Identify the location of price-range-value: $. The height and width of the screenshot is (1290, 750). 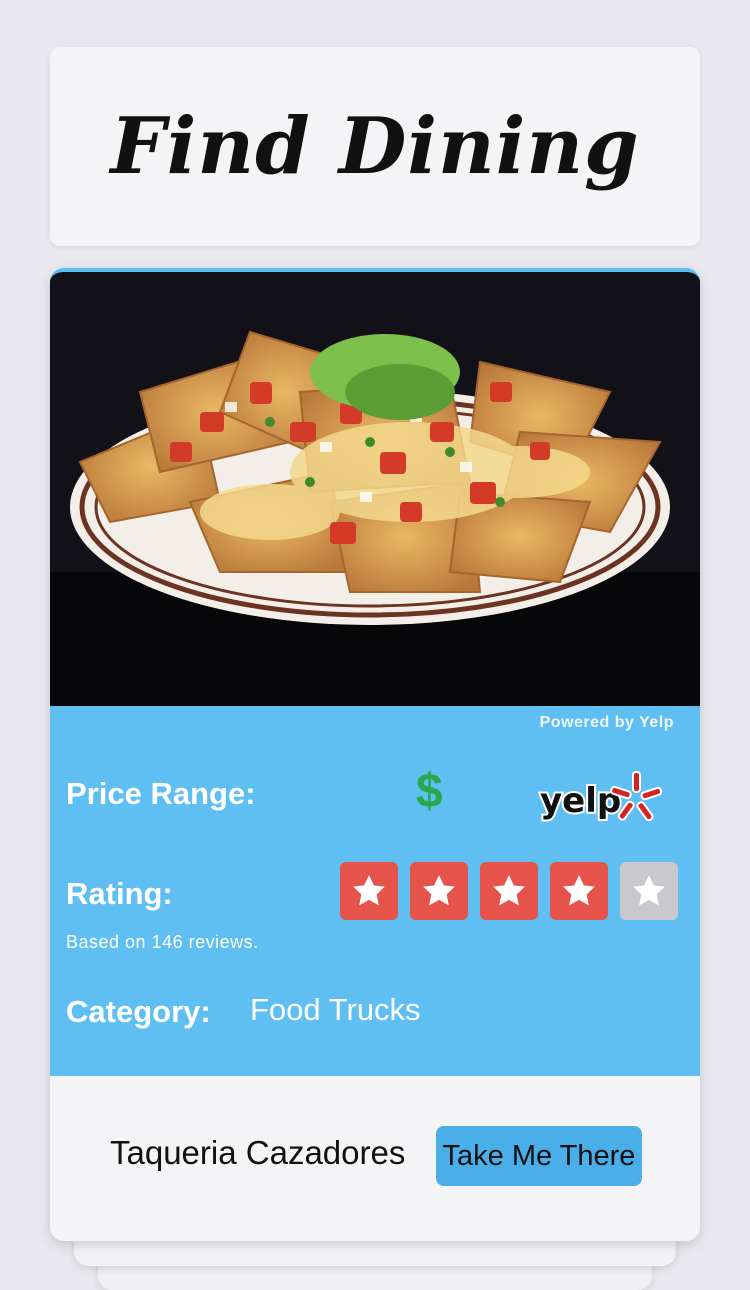
(429, 791).